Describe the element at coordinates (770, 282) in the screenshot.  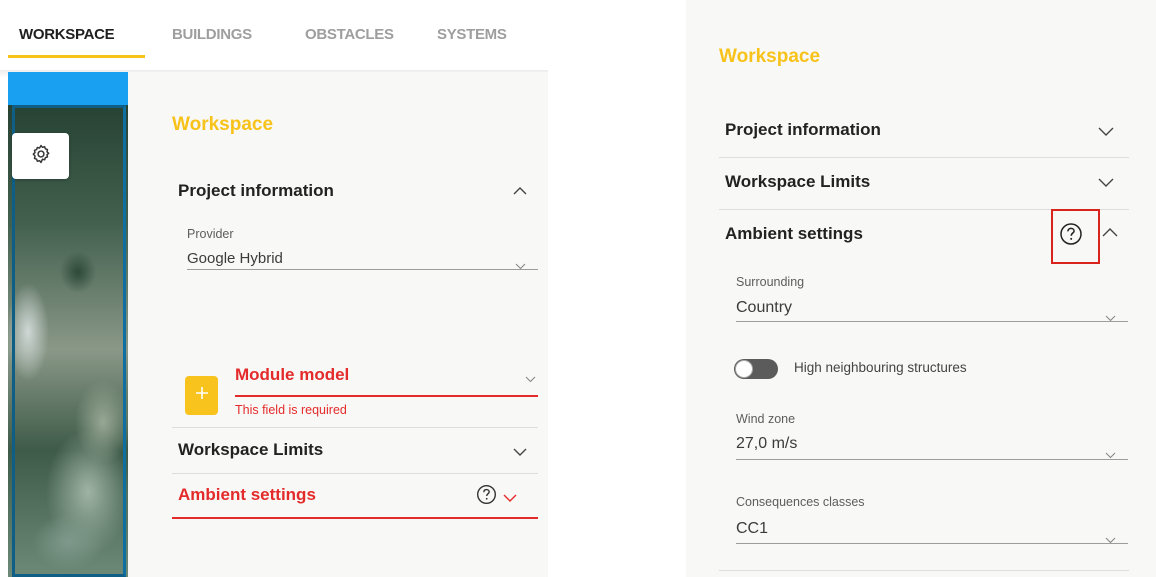
I see `surrounding-label: Surrounding` at that location.